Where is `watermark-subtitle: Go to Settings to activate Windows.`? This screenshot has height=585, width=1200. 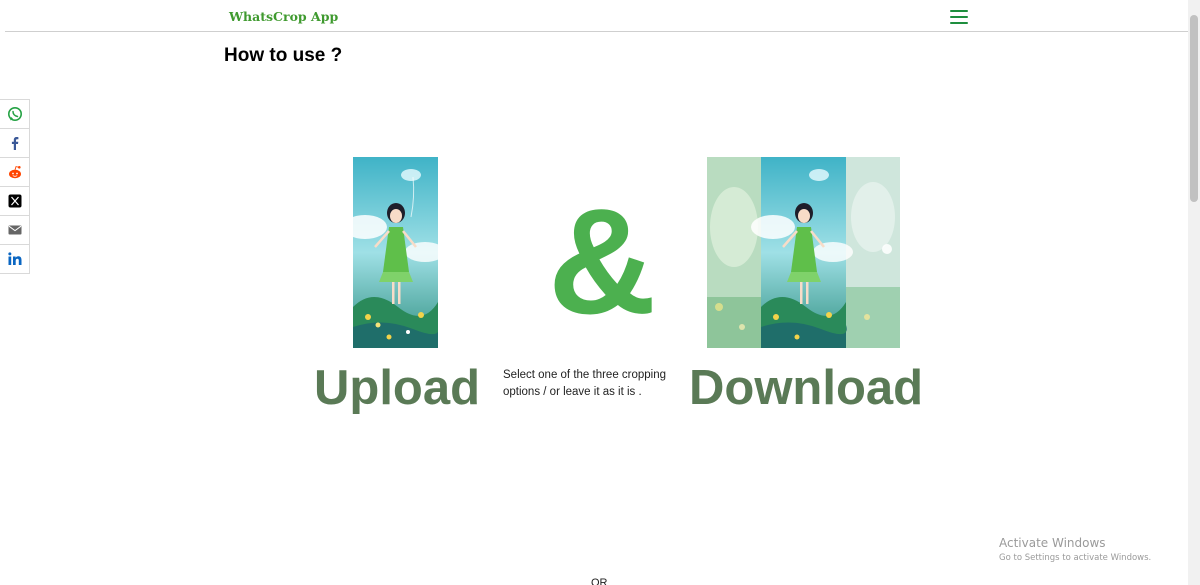 watermark-subtitle: Go to Settings to activate Windows. is located at coordinates (1075, 558).